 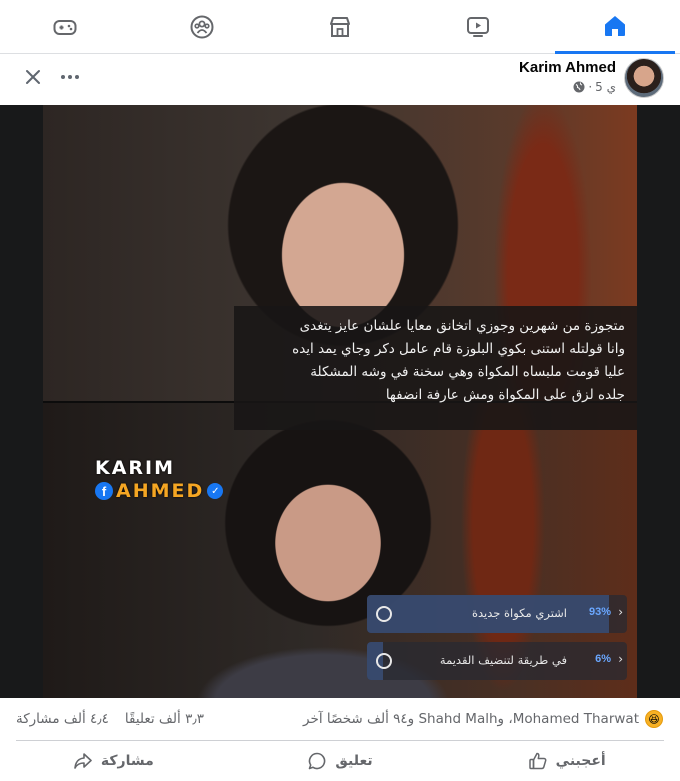 I want to click on watermark: KARIM f AHMED ✓, so click(x=159, y=479).